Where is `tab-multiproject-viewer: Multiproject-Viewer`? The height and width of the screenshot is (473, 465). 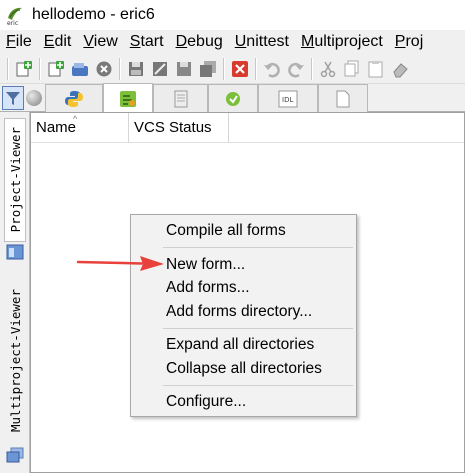
tab-multiproject-viewer: Multiproject-Viewer is located at coordinates (15, 360).